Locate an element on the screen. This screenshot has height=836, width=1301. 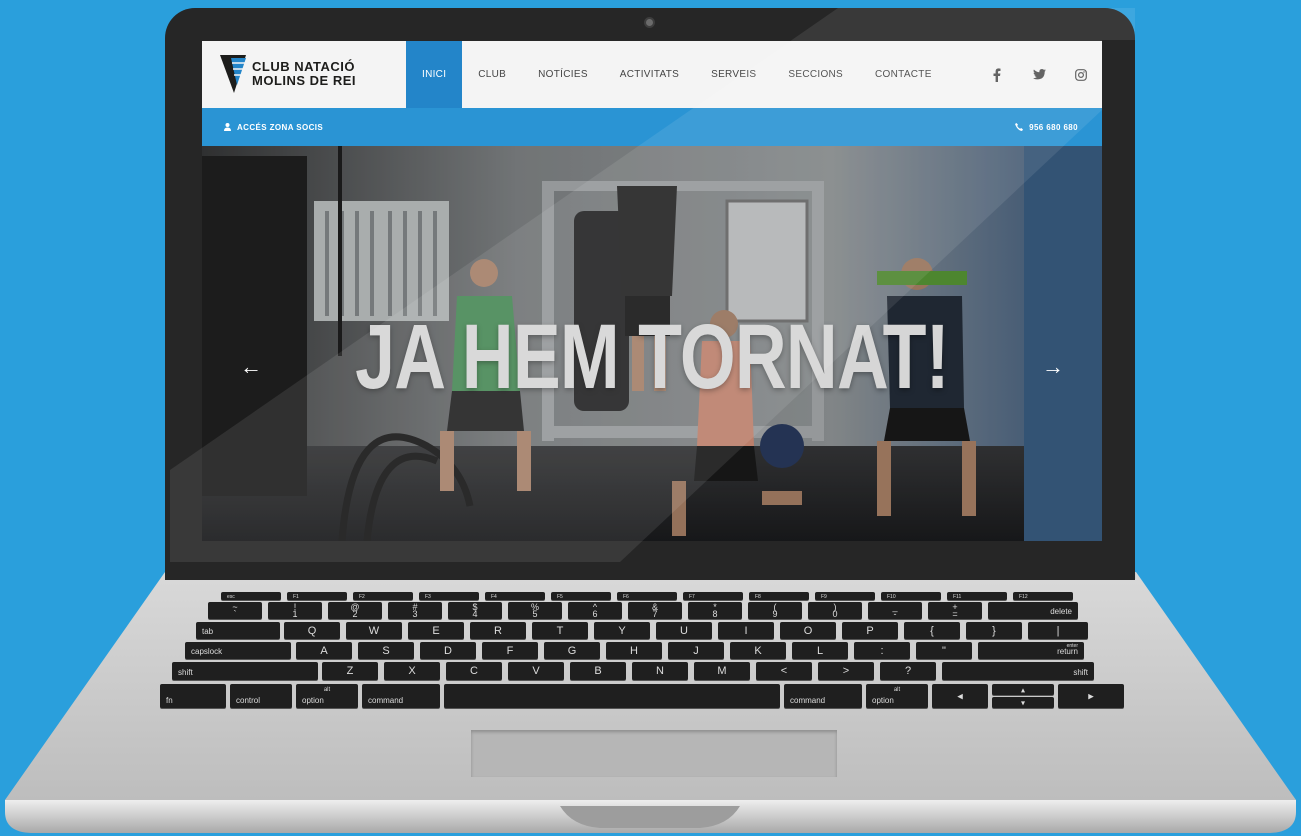
key-arrow-left: ◂ is located at coordinates (960, 696).